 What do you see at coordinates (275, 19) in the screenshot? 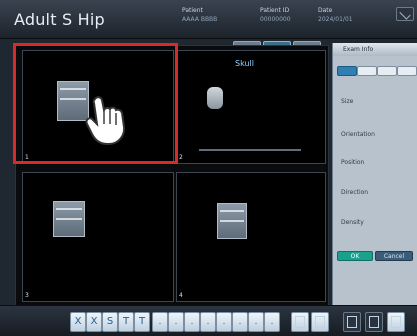
I see `patient-id-value: 00000000` at bounding box center [275, 19].